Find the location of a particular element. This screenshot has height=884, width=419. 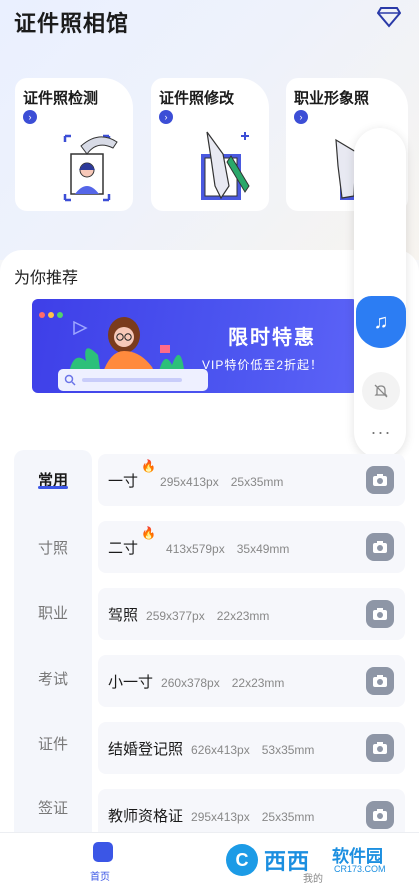

size-item-two-inch: 二寸 413x579px 35x49mm 🔥 is located at coordinates (251, 547).